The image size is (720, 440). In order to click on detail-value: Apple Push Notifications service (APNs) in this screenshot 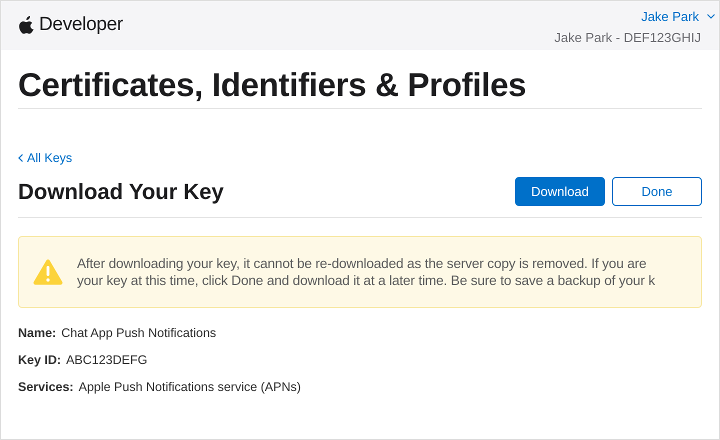, I will do `click(189, 387)`.